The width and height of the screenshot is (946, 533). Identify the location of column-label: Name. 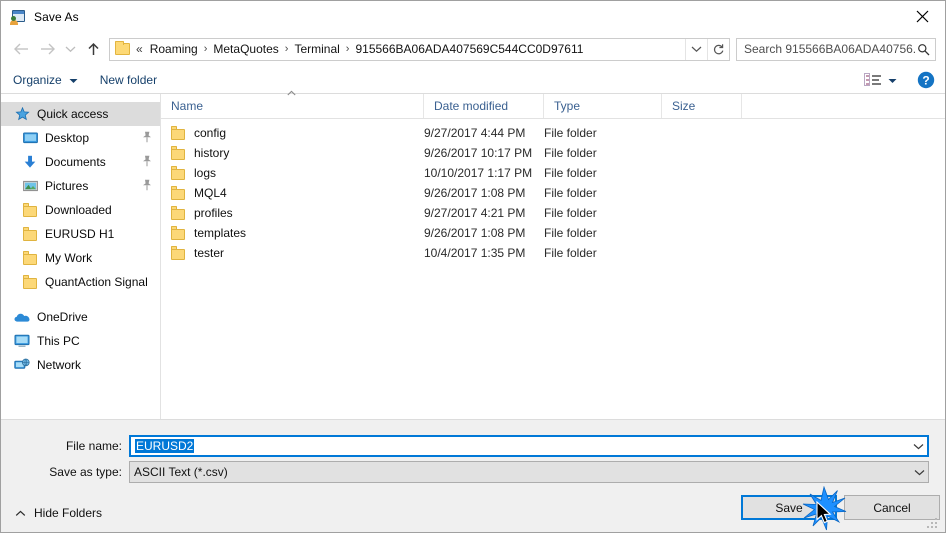
(187, 106).